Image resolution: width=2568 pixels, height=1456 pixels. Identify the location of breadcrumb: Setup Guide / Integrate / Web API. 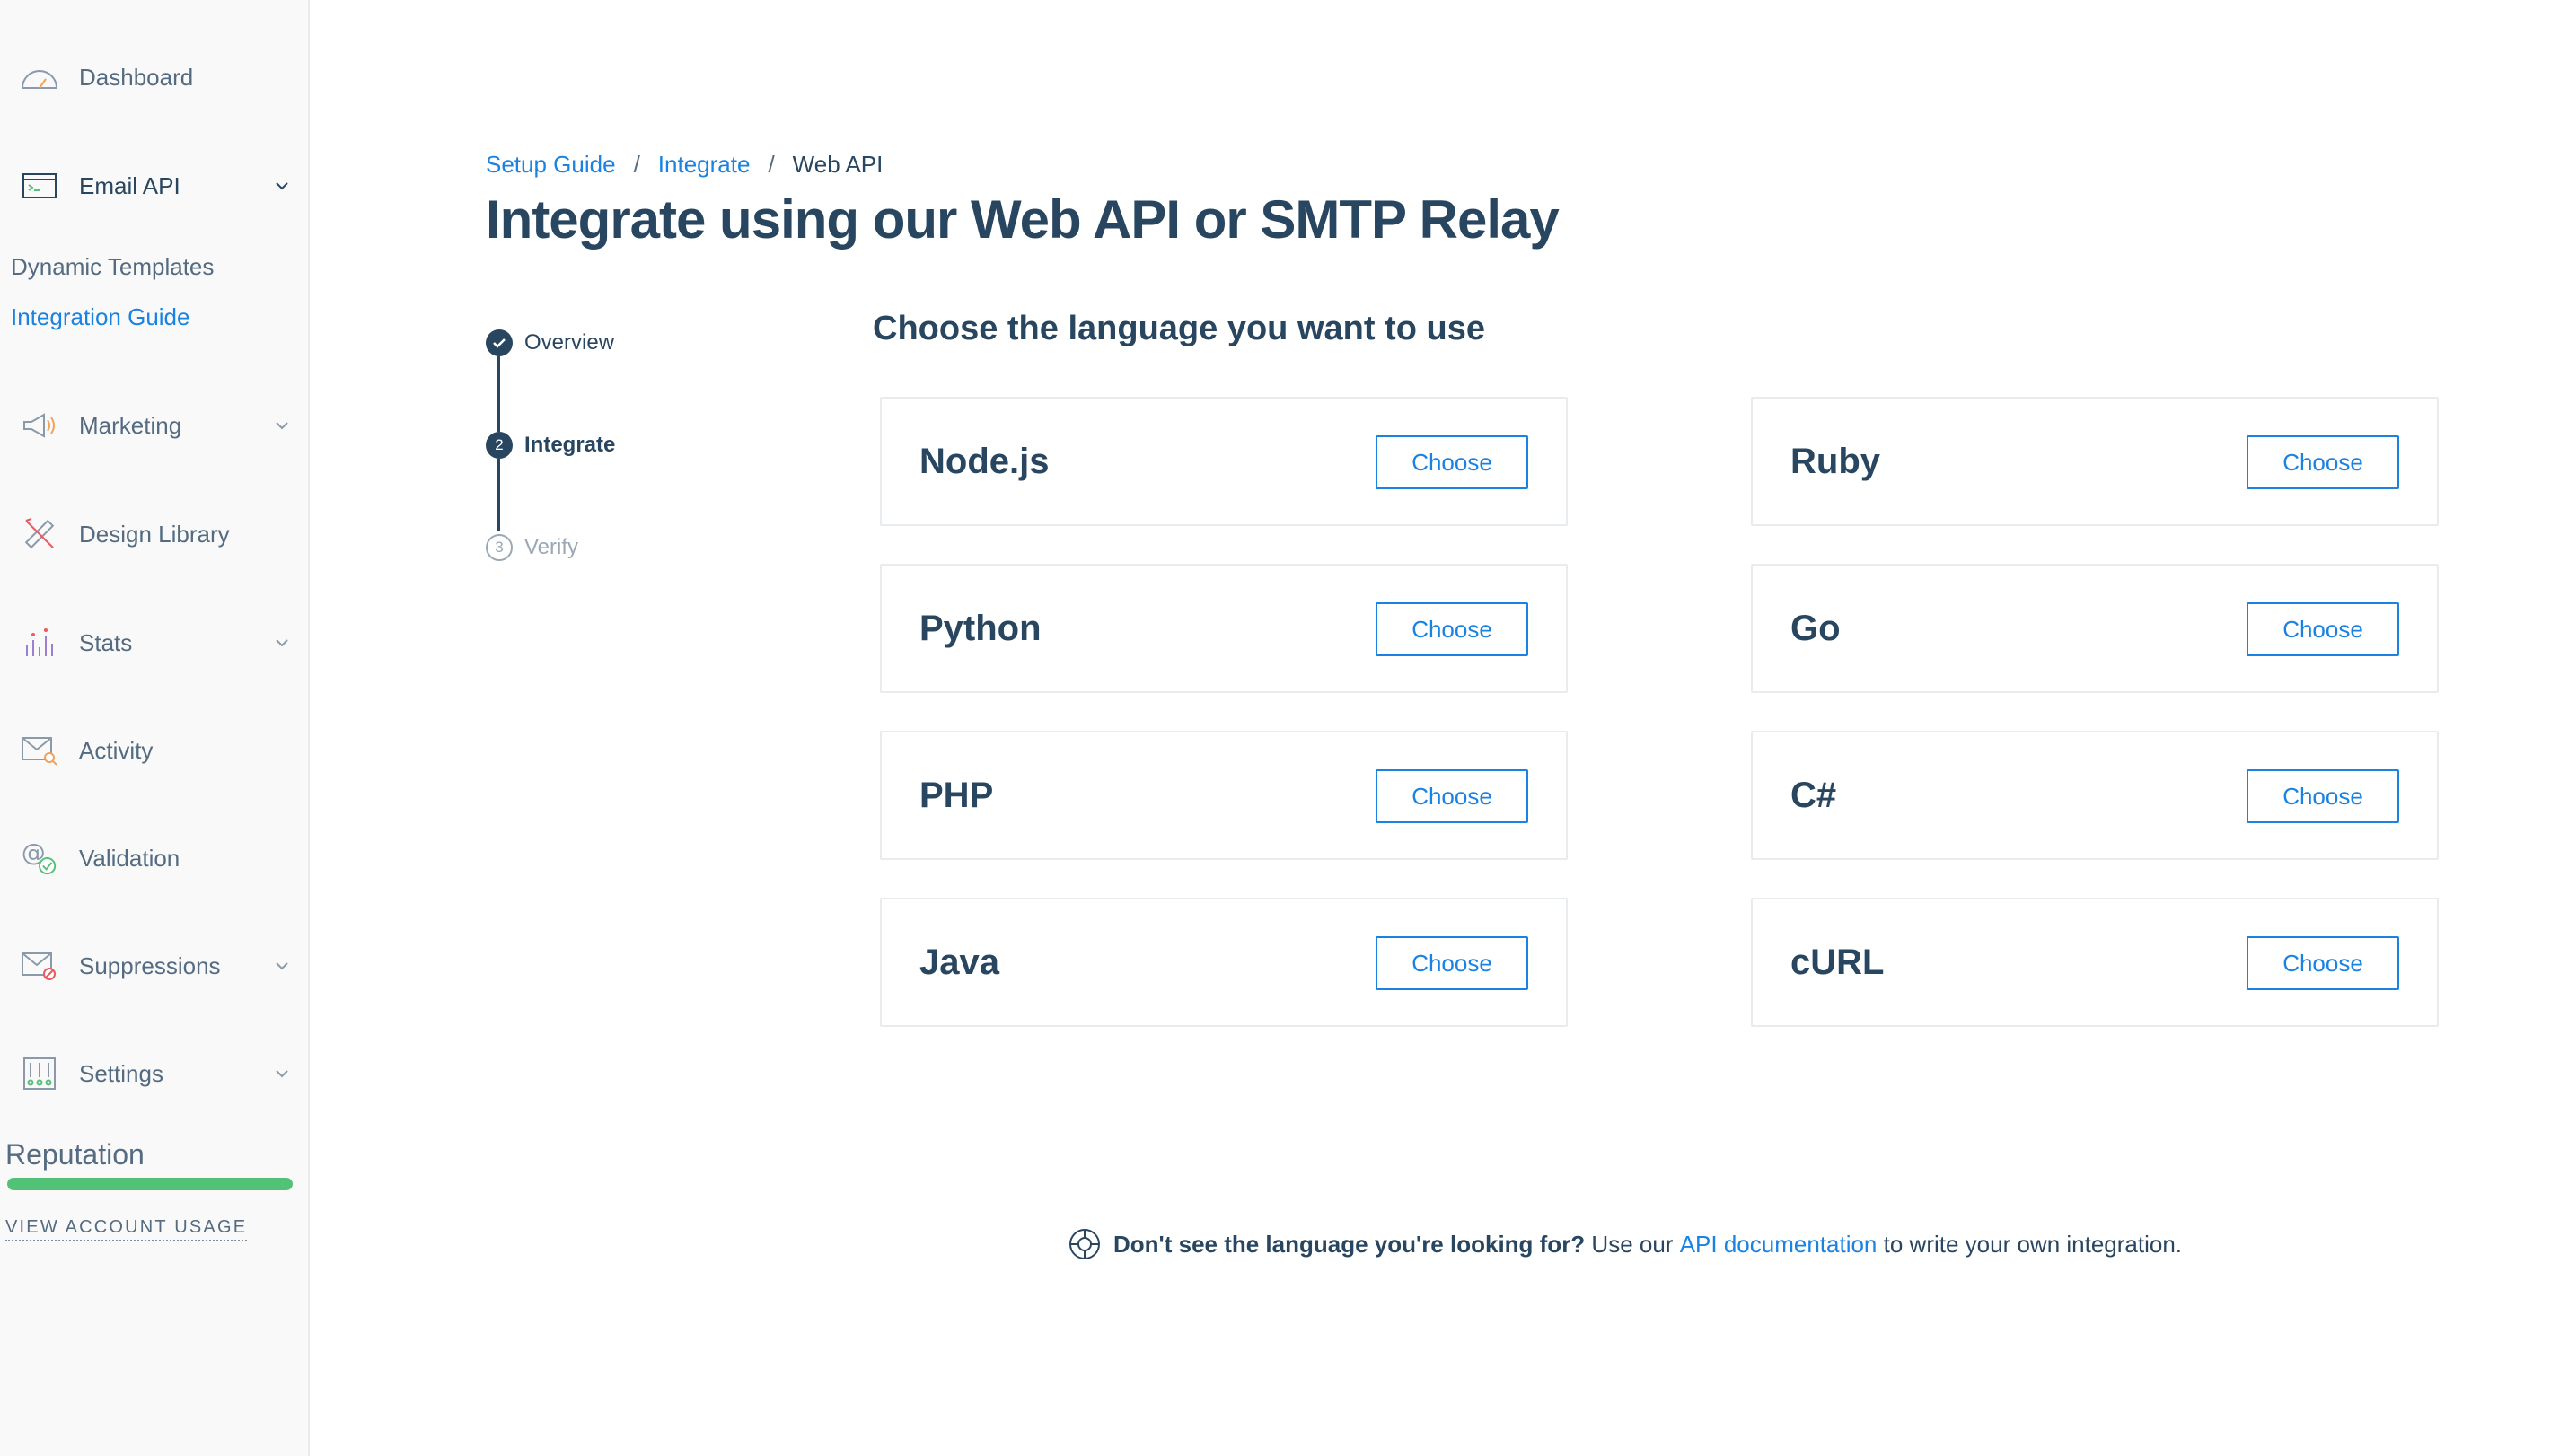
(684, 165).